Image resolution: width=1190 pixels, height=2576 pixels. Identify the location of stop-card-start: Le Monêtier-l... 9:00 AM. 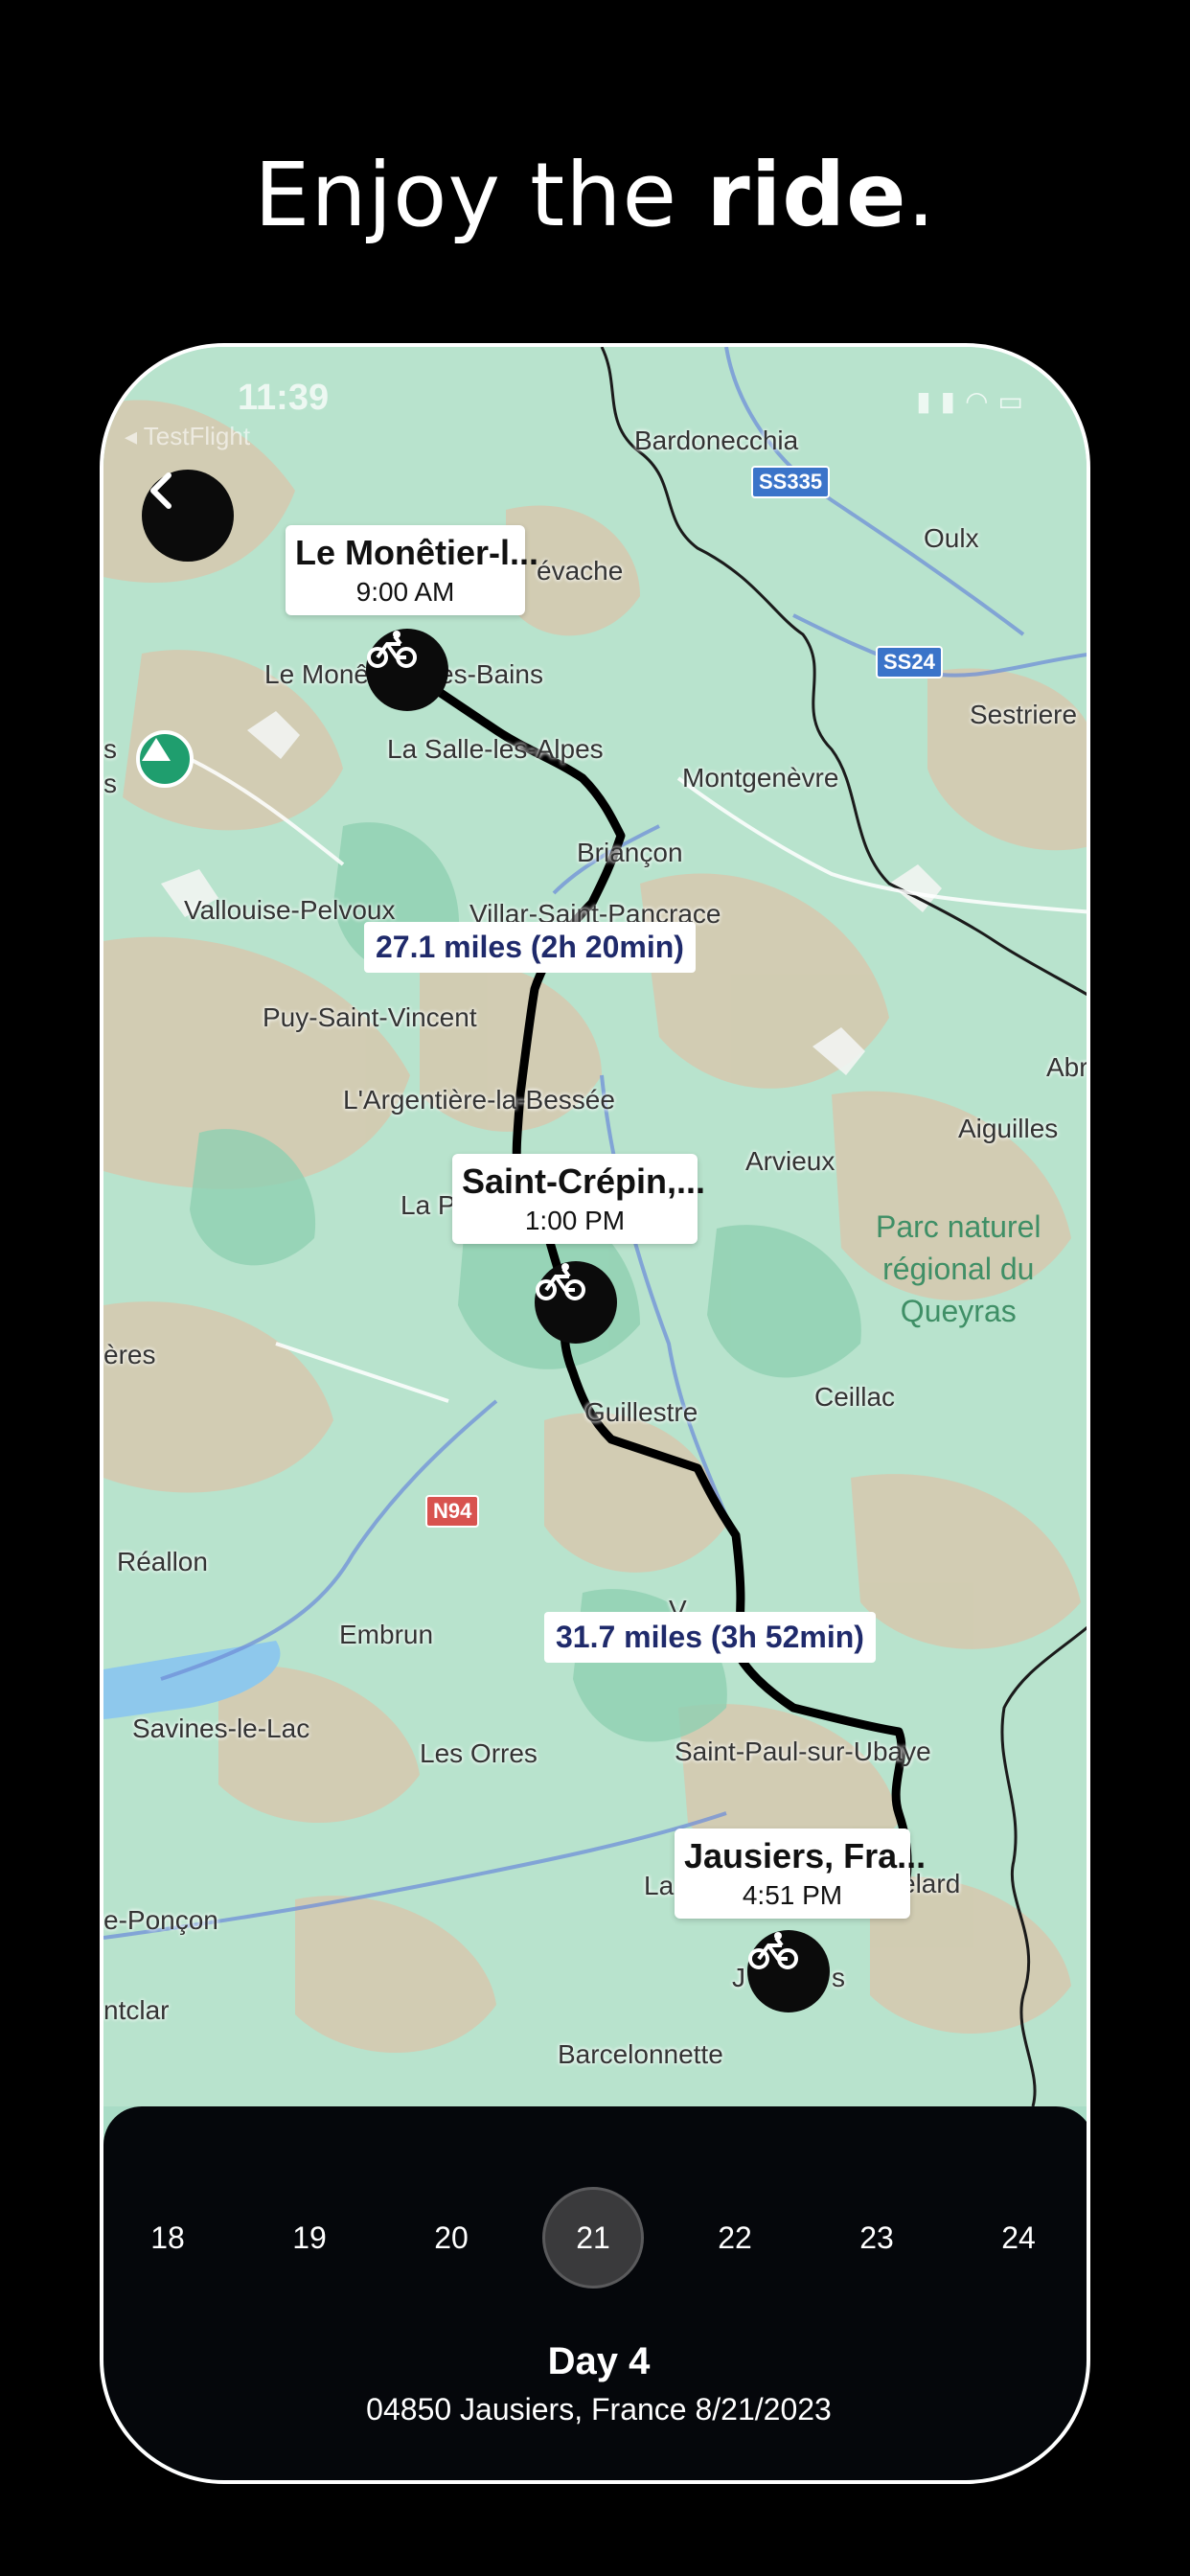
(413, 570).